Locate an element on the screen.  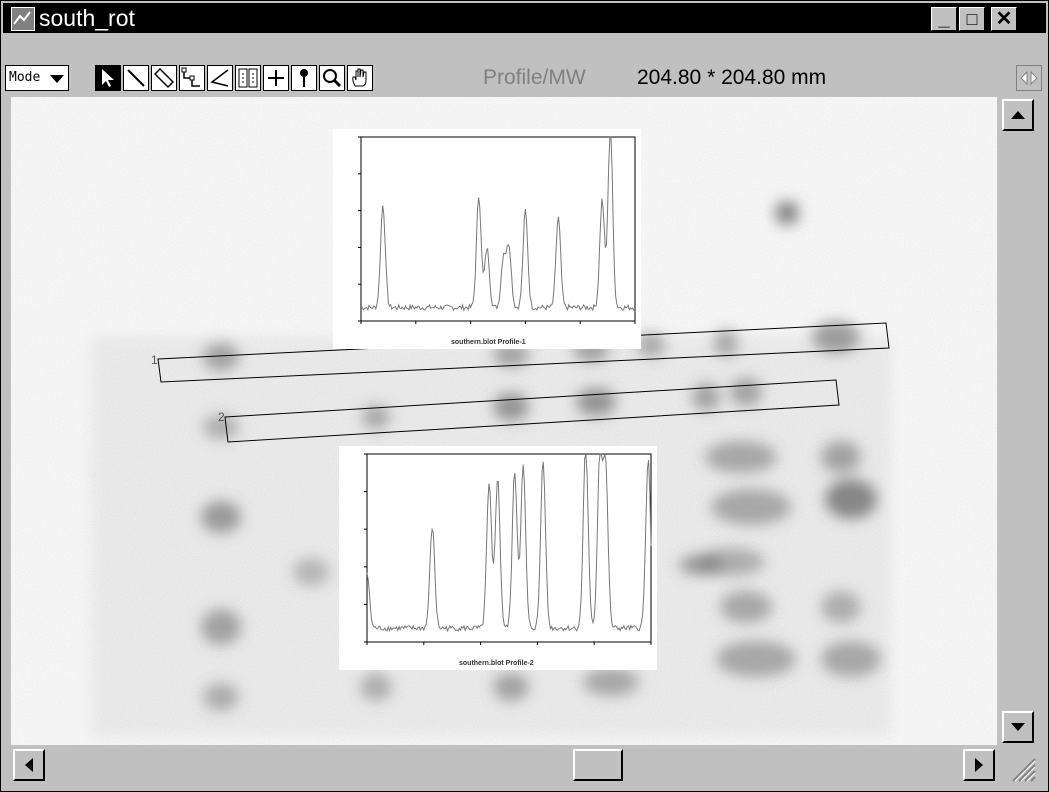
scroll-up-button is located at coordinates (1018, 115).